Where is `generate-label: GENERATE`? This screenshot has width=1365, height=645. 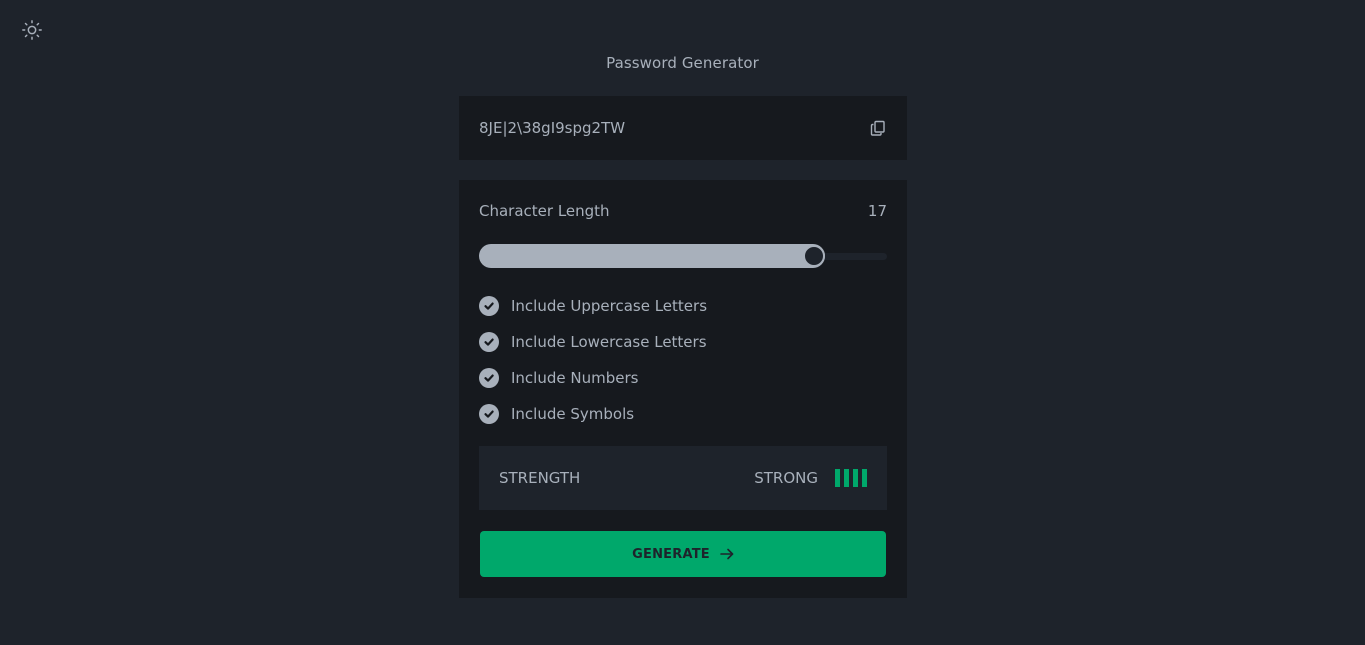 generate-label: GENERATE is located at coordinates (671, 554).